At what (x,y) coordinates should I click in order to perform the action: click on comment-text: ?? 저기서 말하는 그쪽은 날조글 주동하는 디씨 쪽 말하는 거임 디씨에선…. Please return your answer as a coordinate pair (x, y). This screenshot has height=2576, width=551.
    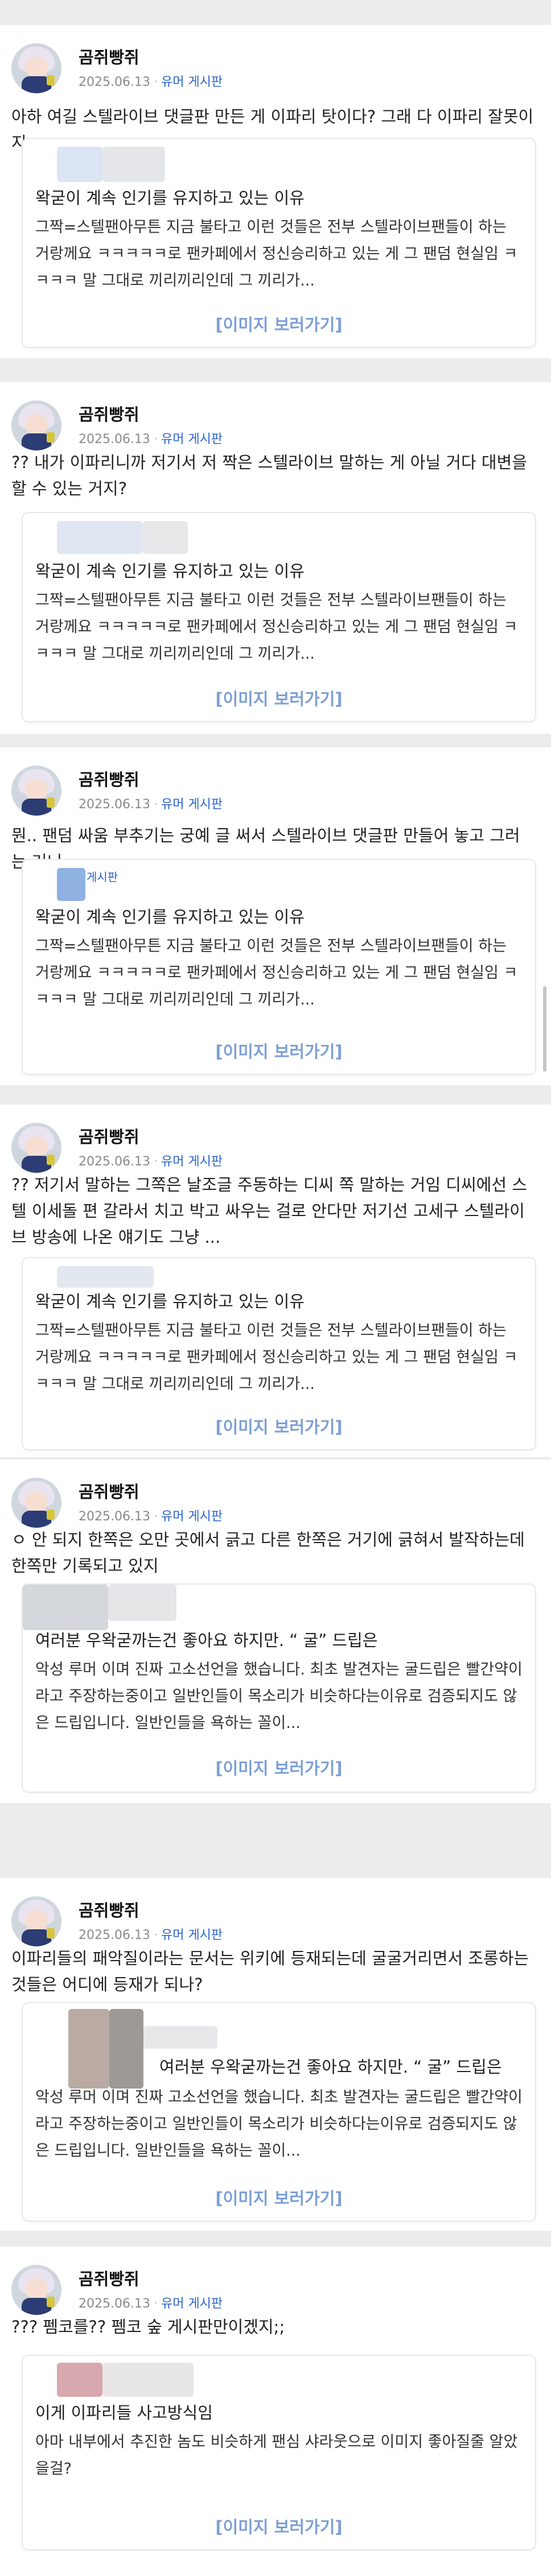
    Looking at the image, I should click on (269, 1211).